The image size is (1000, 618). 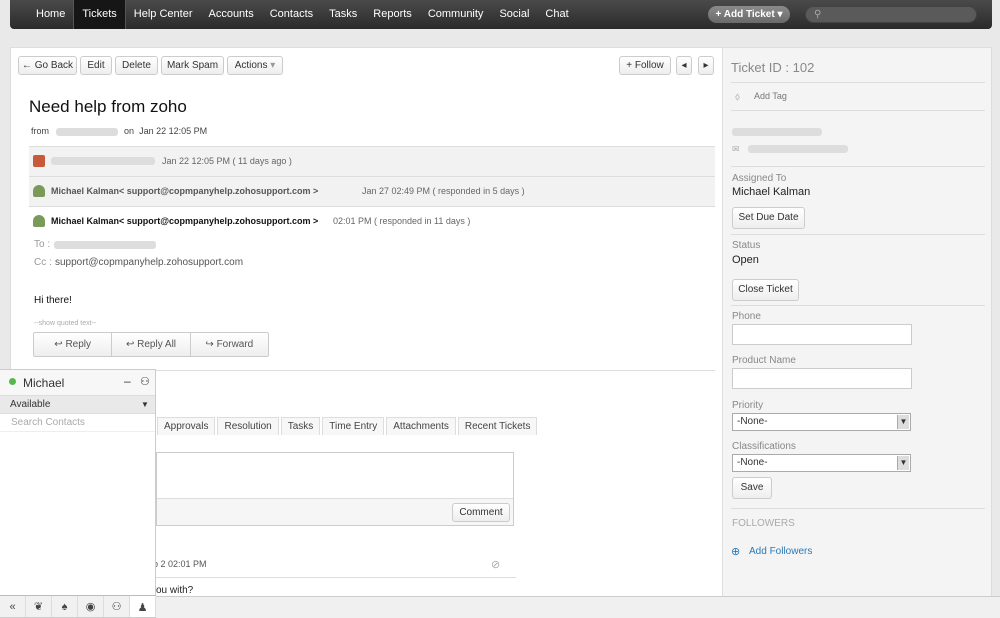 I want to click on forward-button: ↪ Forward, so click(x=229, y=344).